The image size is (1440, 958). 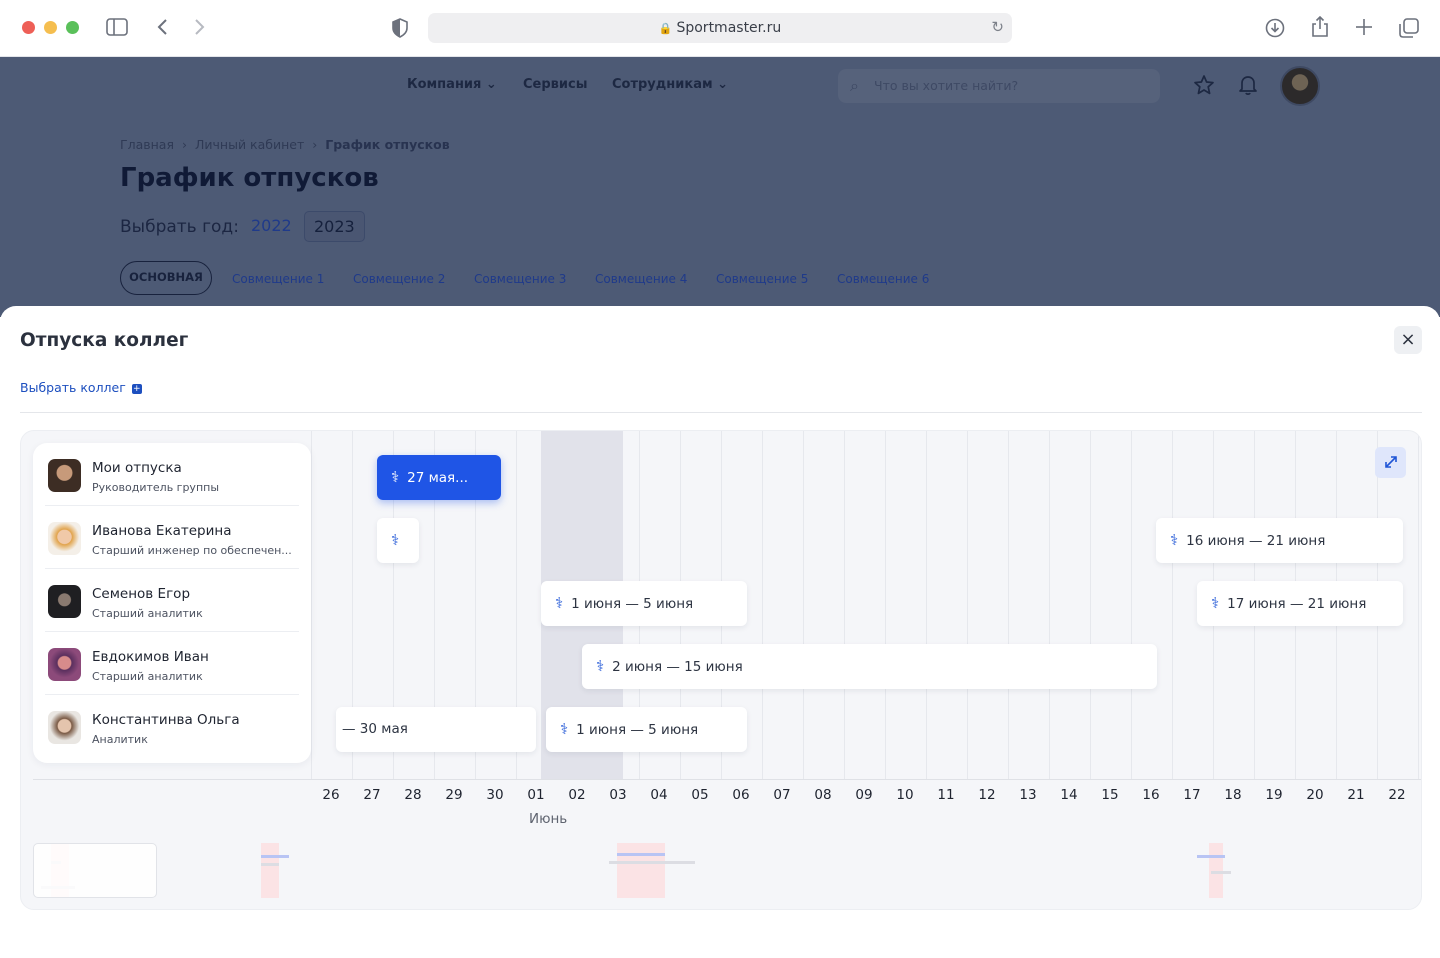 What do you see at coordinates (854, 85) in the screenshot?
I see `search-icon: ⌕` at bounding box center [854, 85].